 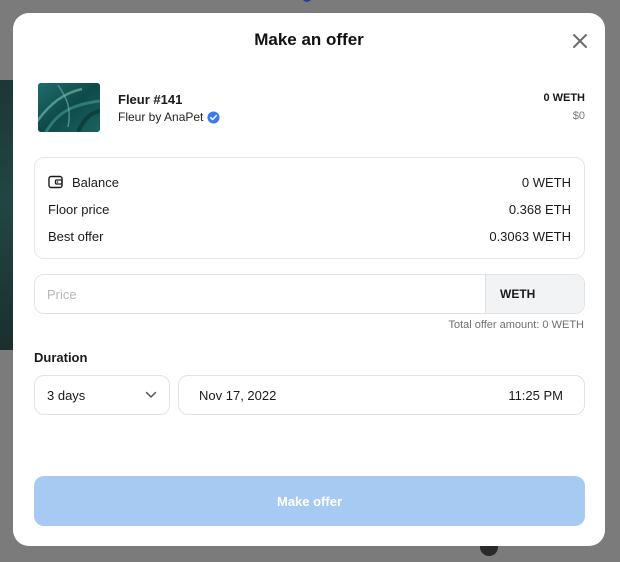 I want to click on expiration-time: 11:25 PM, so click(x=535, y=395).